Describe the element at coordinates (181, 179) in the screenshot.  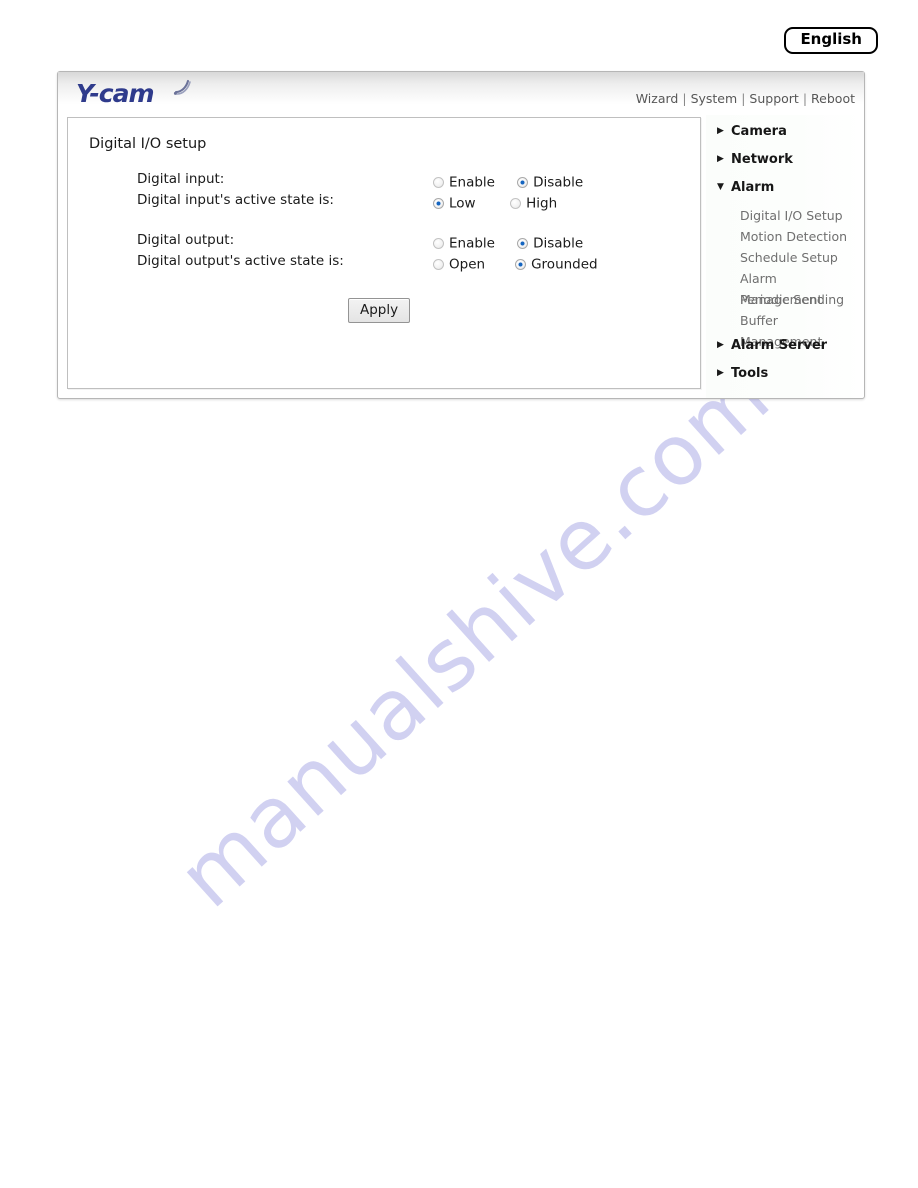
I see `label-digital-input: Digital input:` at that location.